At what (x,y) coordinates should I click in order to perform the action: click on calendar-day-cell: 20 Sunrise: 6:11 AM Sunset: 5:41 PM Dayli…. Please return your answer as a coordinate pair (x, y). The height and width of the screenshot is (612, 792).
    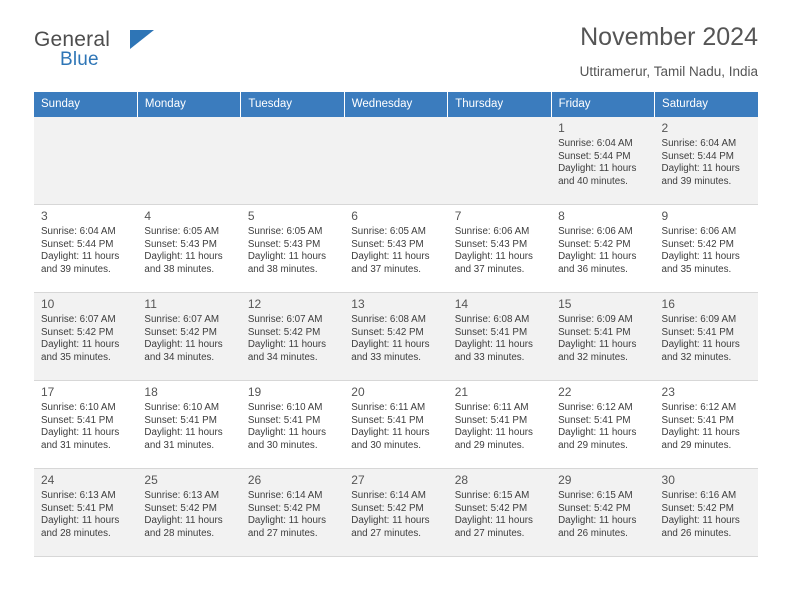
    Looking at the image, I should click on (396, 424).